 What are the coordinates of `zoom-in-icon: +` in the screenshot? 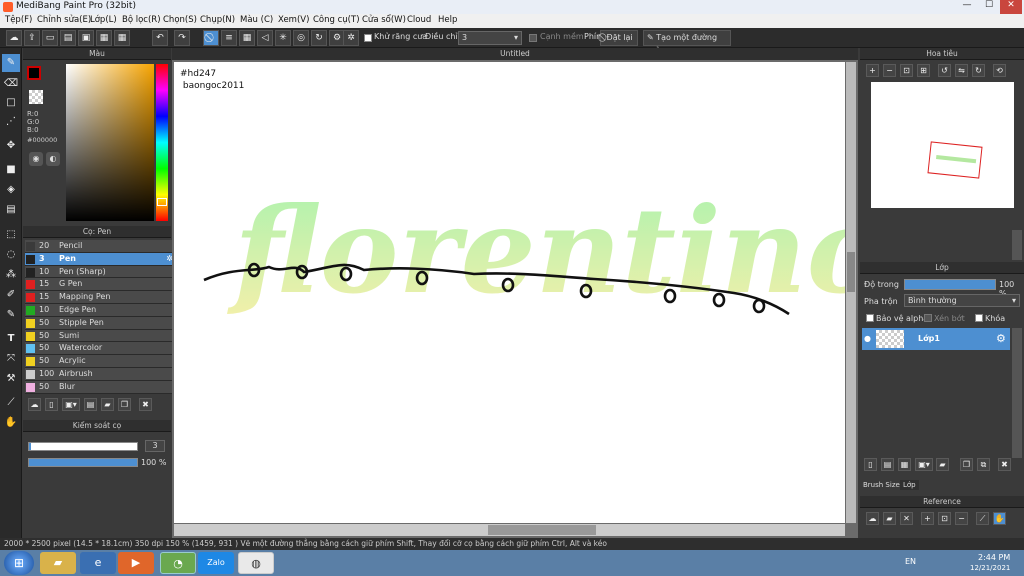 It's located at (872, 70).